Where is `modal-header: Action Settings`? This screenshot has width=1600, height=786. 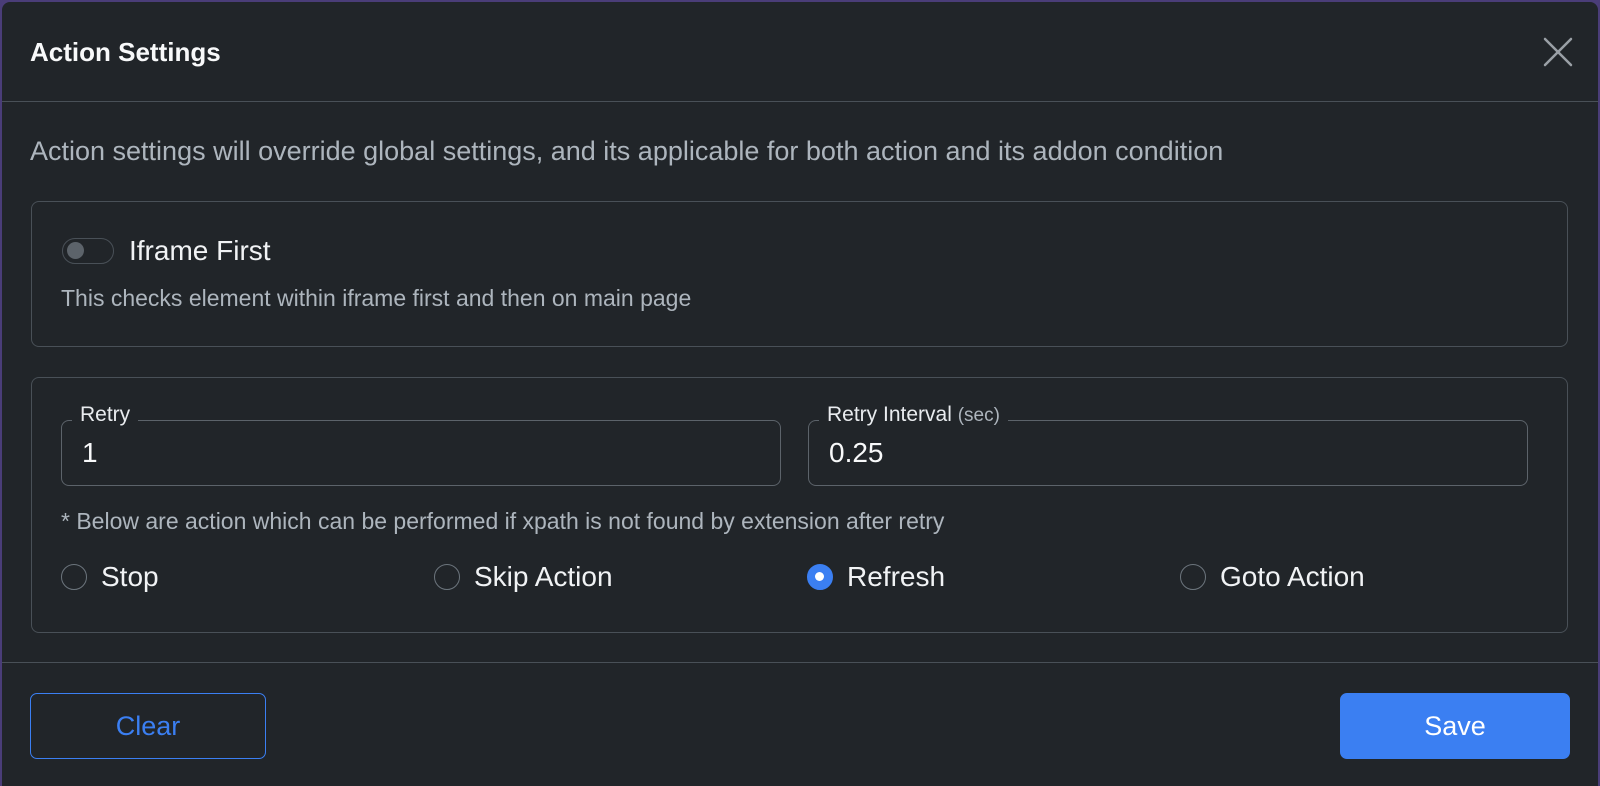
modal-header: Action Settings is located at coordinates (800, 52).